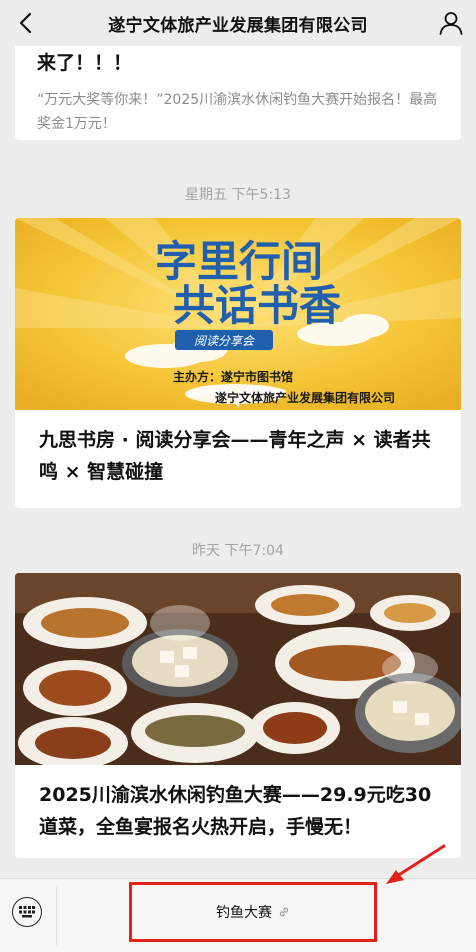 The height and width of the screenshot is (952, 476). I want to click on pointer-arrow-icon, so click(416, 864).